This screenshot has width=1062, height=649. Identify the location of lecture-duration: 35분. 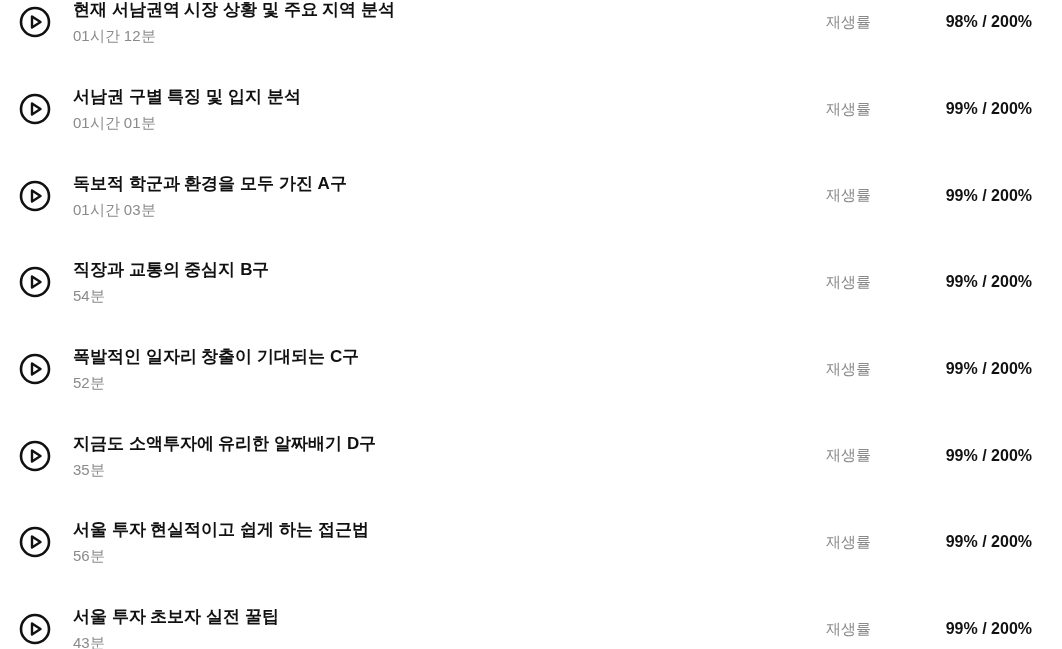
(89, 470).